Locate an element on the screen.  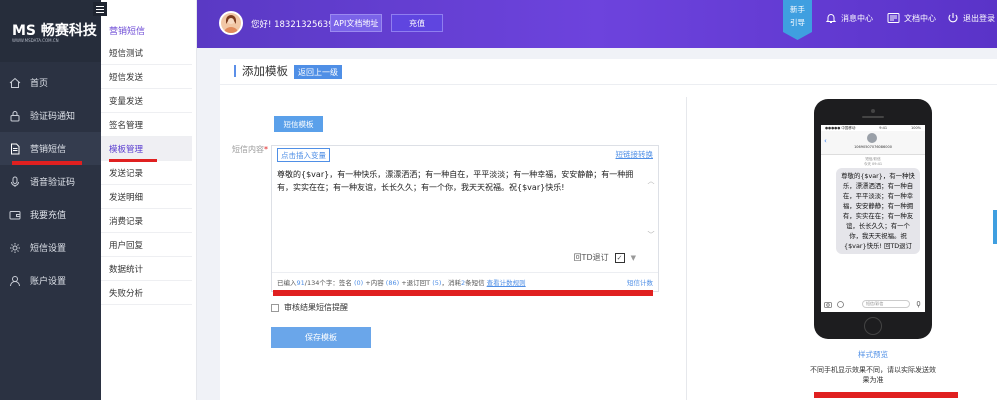
message-meta: 短信/彩信 今天 09:41 is located at coordinates (873, 162).